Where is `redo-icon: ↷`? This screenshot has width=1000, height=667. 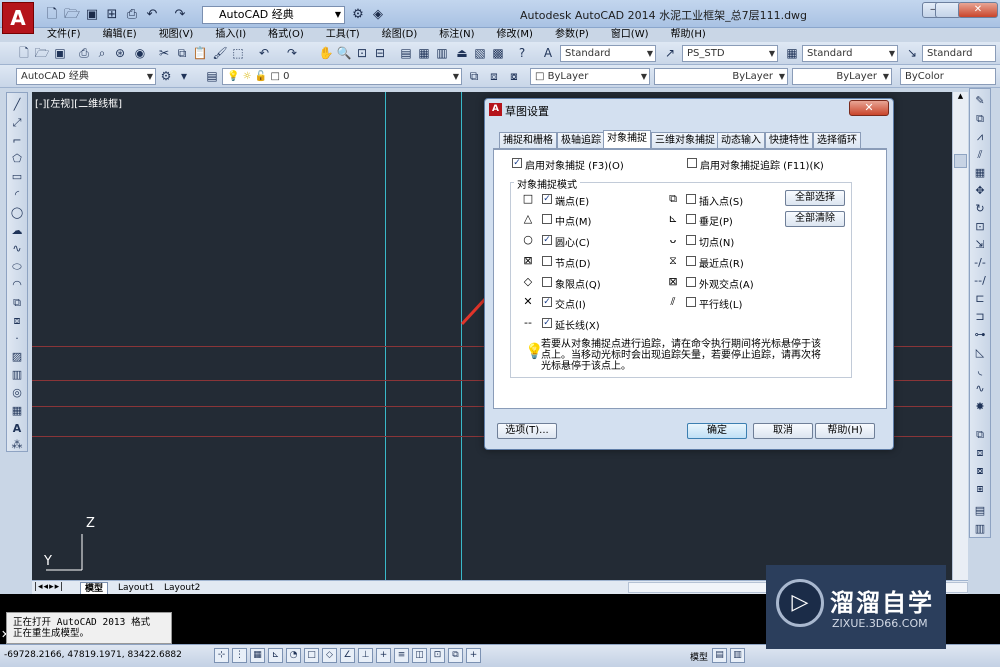
redo-icon: ↷ is located at coordinates (292, 53).